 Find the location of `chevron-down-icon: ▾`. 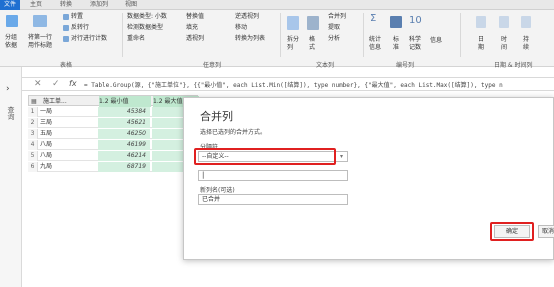

chevron-down-icon: ▾ is located at coordinates (341, 156).